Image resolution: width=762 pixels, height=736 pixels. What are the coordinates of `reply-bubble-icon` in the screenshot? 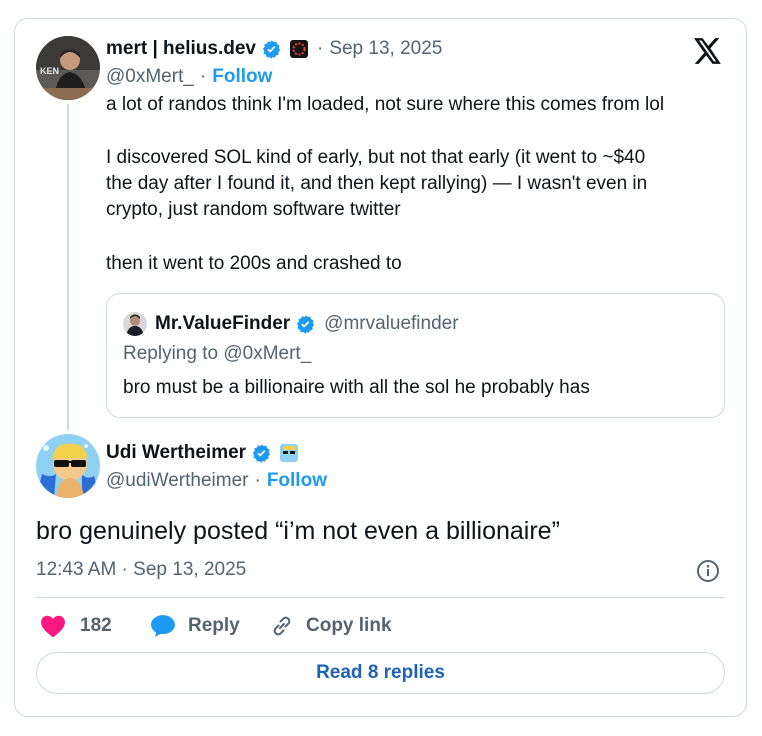 It's located at (163, 626).